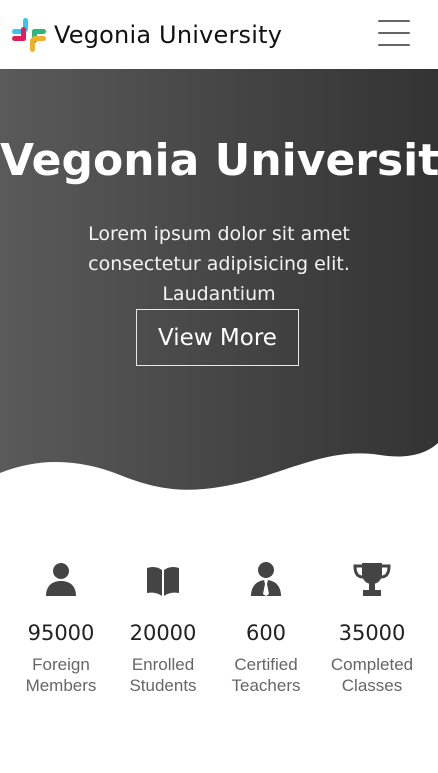  Describe the element at coordinates (168, 35) in the screenshot. I see `brand-name: Vegonia University` at that location.